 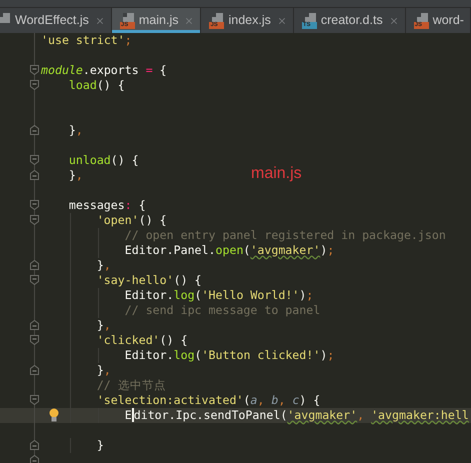 I want to click on code-line: 'open'() {, so click(x=131, y=220).